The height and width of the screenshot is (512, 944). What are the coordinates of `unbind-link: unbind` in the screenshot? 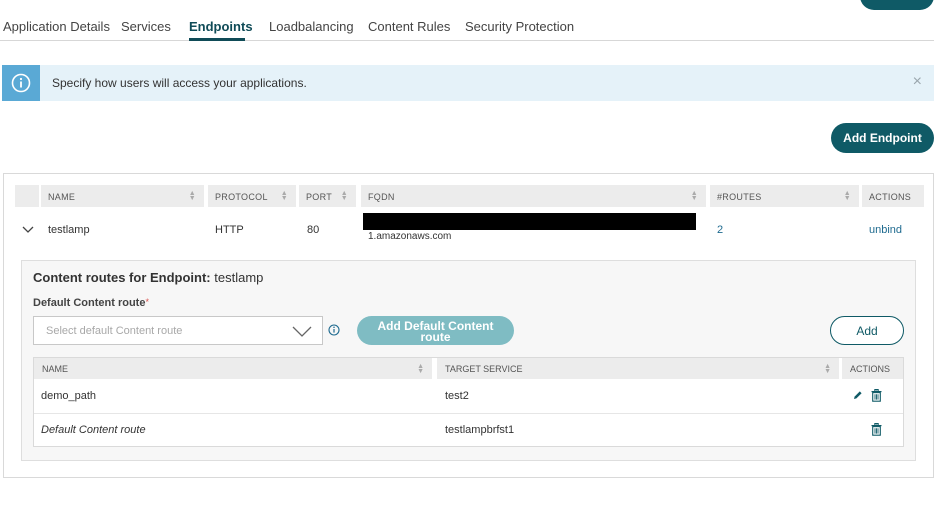 It's located at (885, 230).